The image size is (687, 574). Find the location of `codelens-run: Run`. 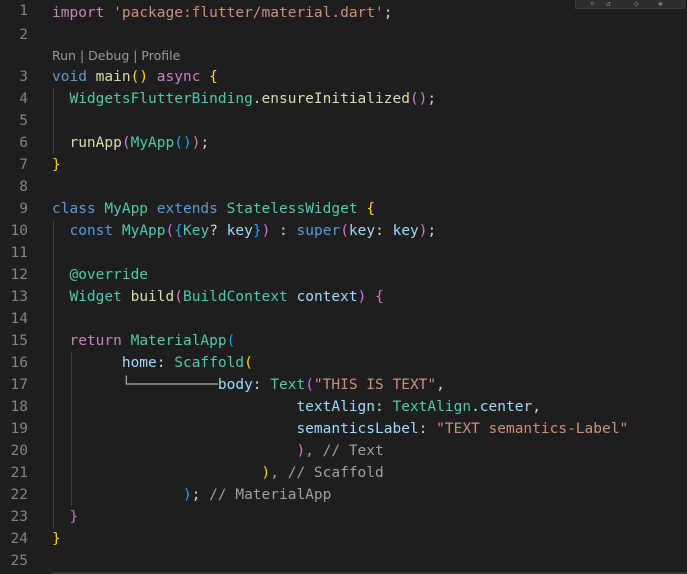

codelens-run: Run is located at coordinates (64, 55).